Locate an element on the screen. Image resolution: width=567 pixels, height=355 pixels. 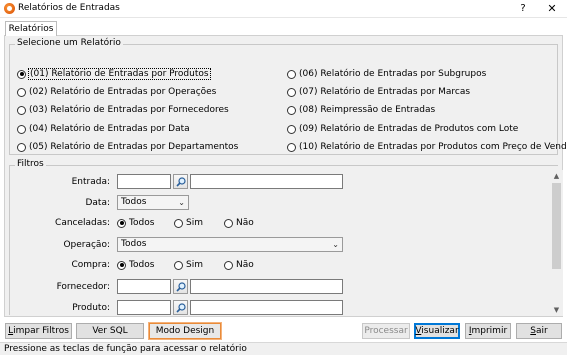
entrada-search-button is located at coordinates (180, 181).